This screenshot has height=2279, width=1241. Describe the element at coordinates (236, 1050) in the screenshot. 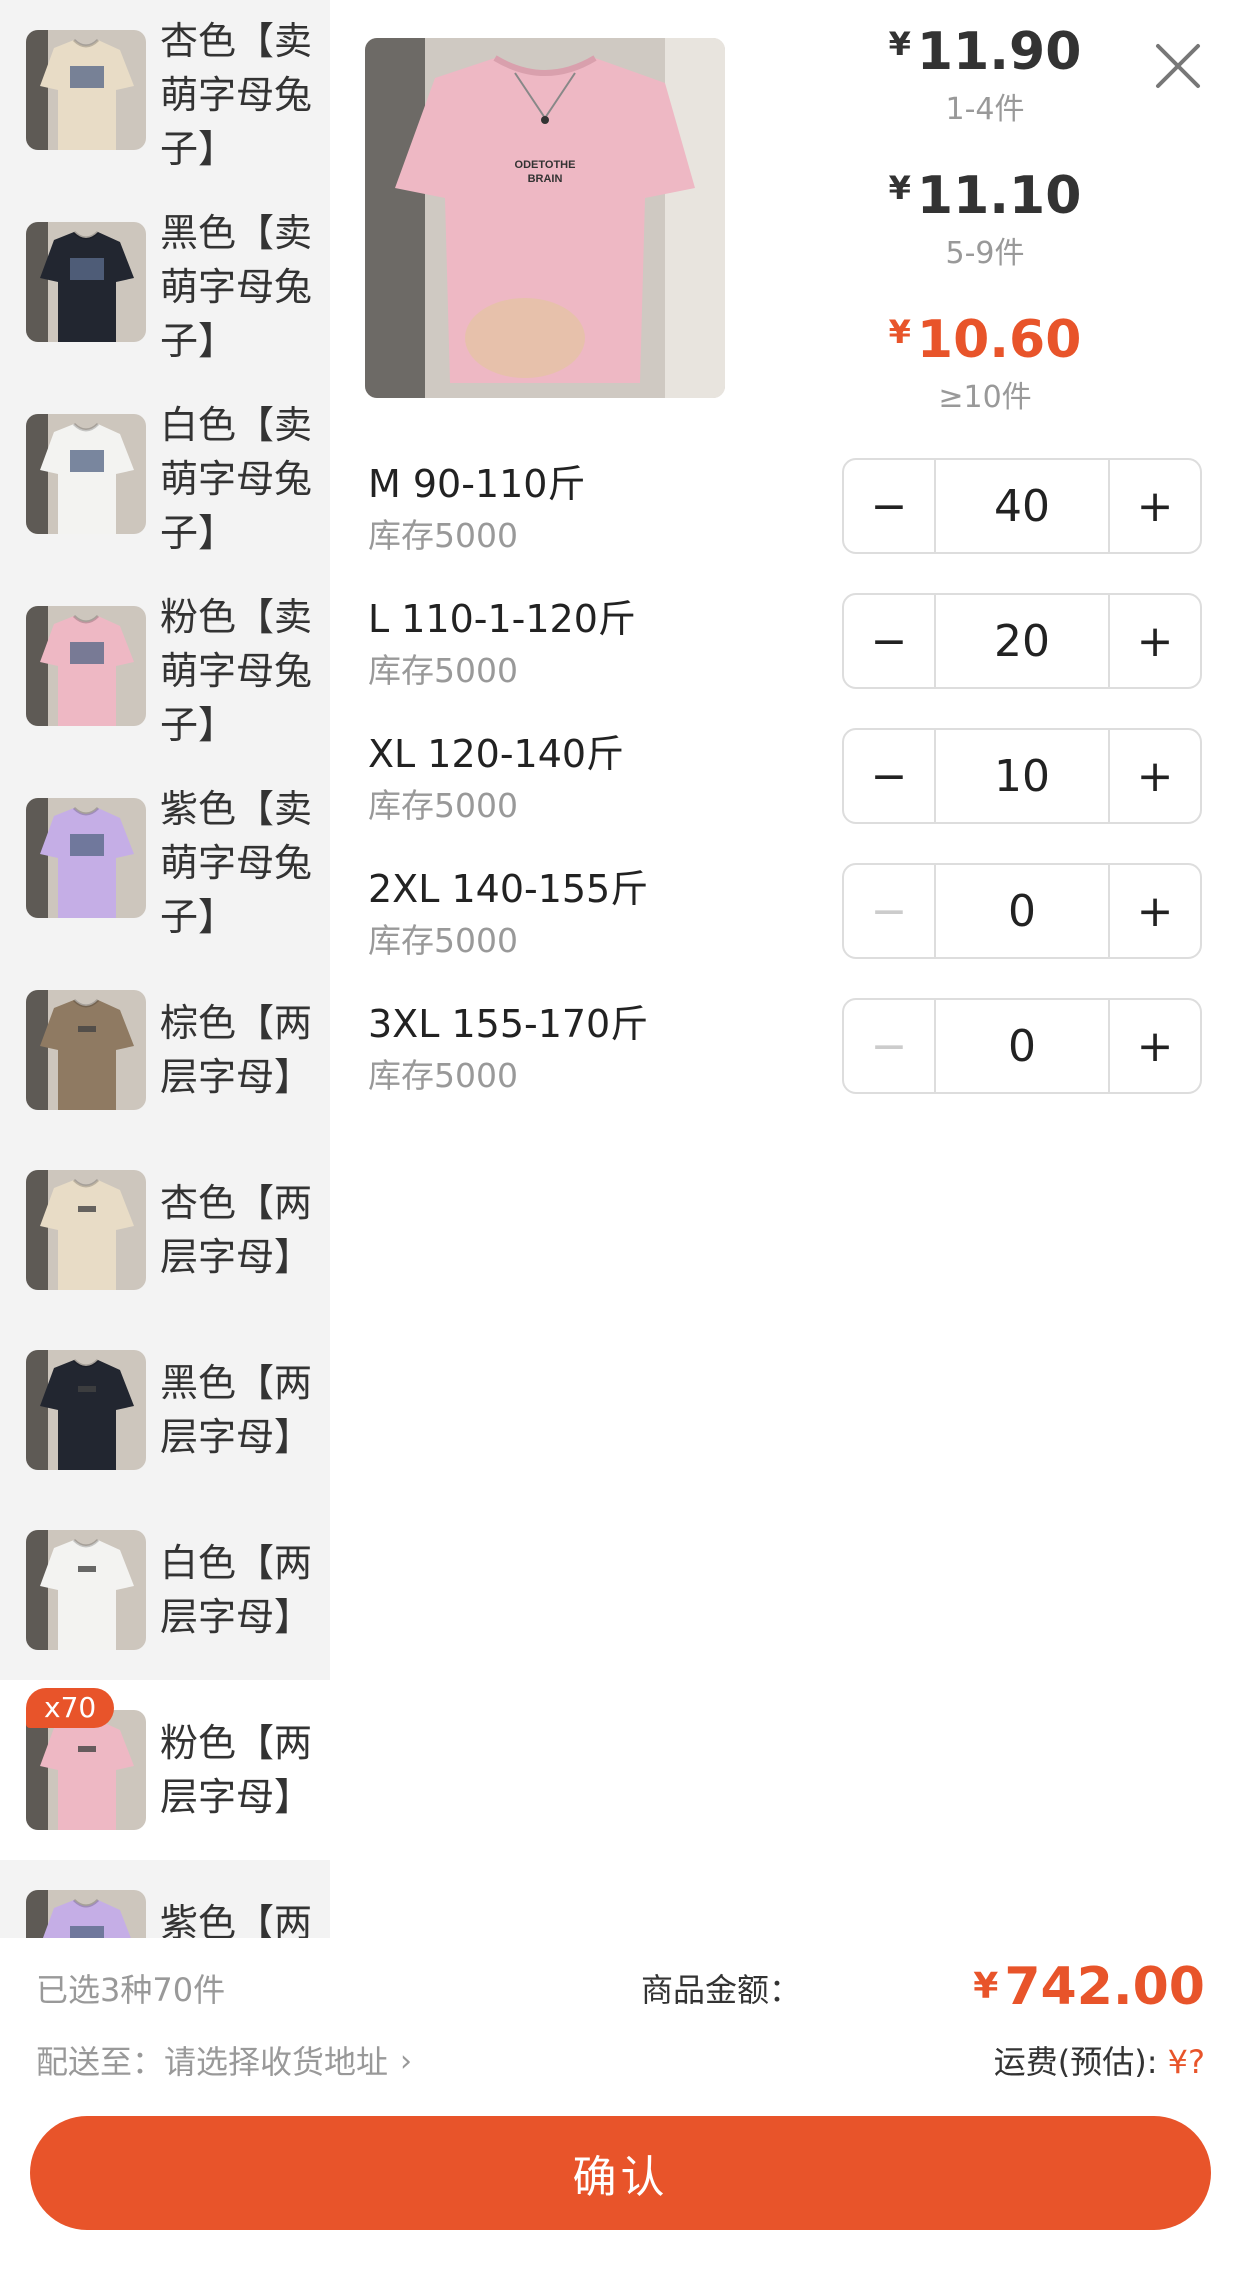

I see `variant-label: 棕色【两层字母】` at that location.